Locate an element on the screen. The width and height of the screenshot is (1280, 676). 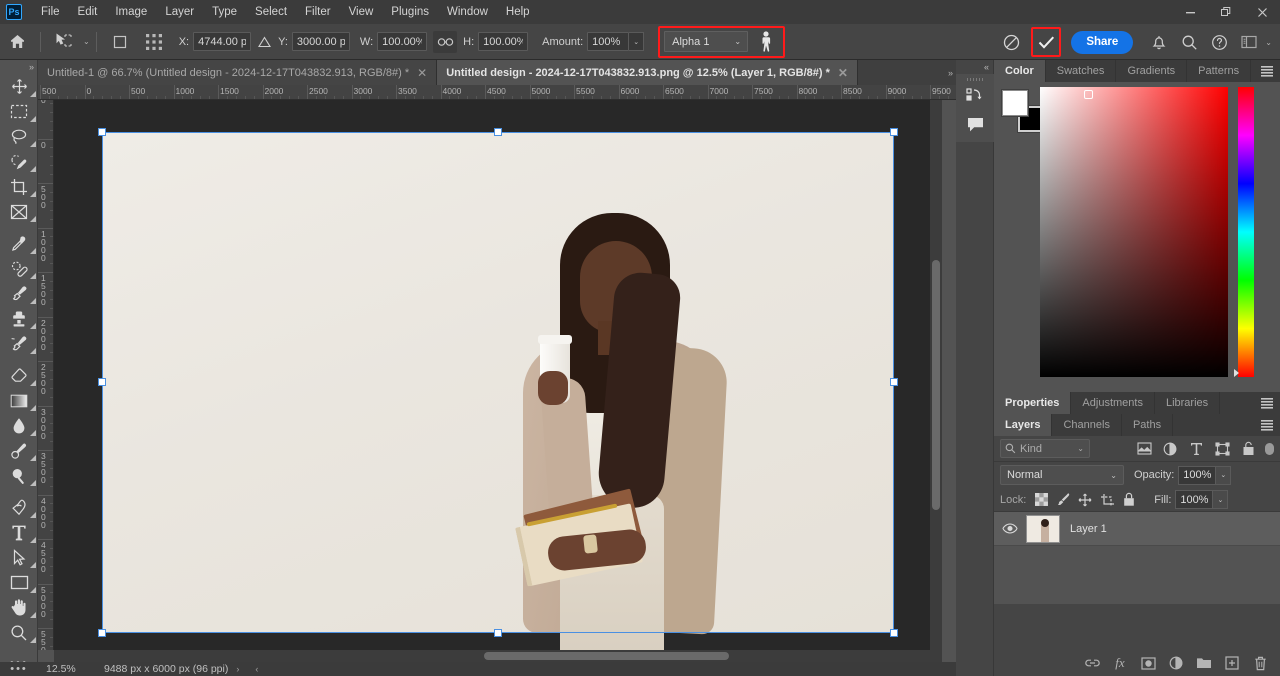
opacity-value: 100% is located at coordinates (1197, 475).